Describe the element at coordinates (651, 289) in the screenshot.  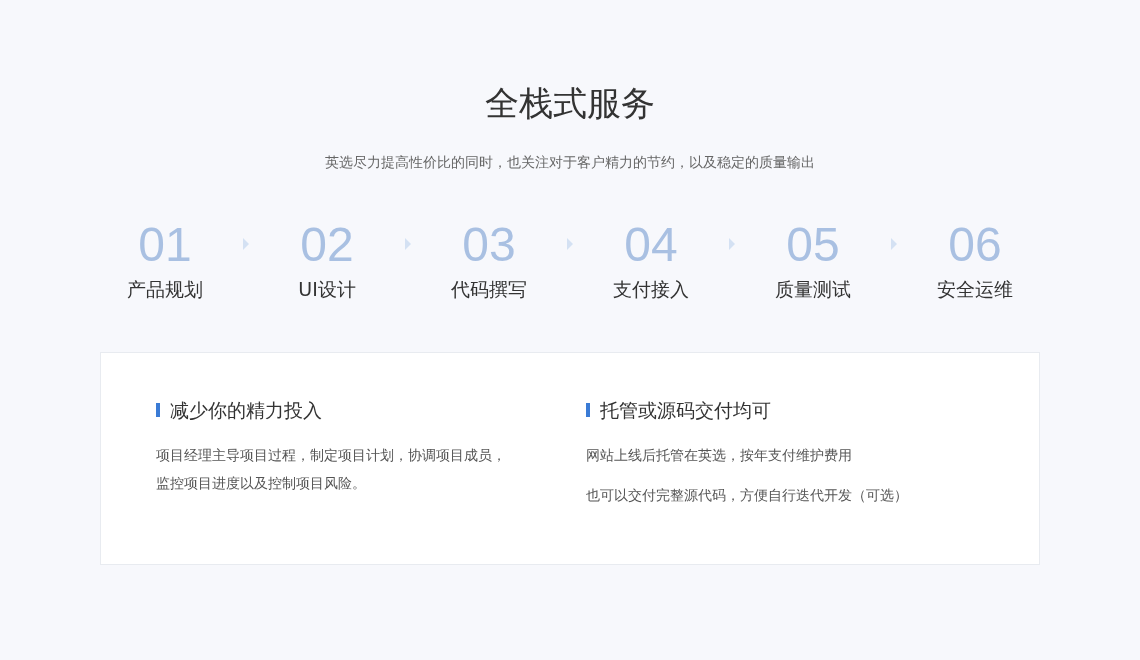
I see `step-label: 支付接入` at that location.